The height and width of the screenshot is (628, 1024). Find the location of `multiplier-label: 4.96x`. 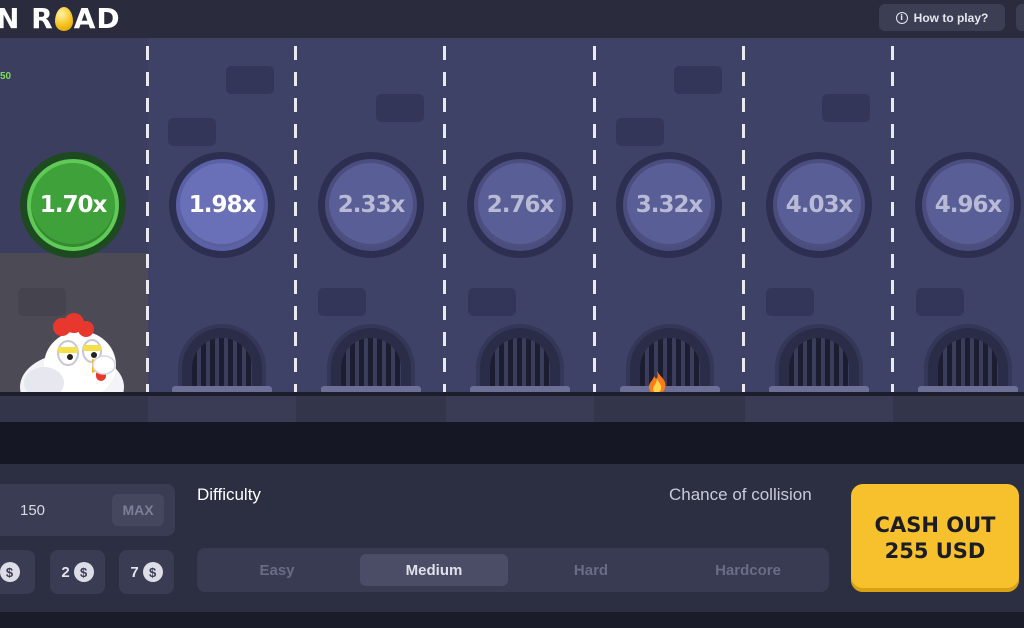

multiplier-label: 4.96x is located at coordinates (968, 205).